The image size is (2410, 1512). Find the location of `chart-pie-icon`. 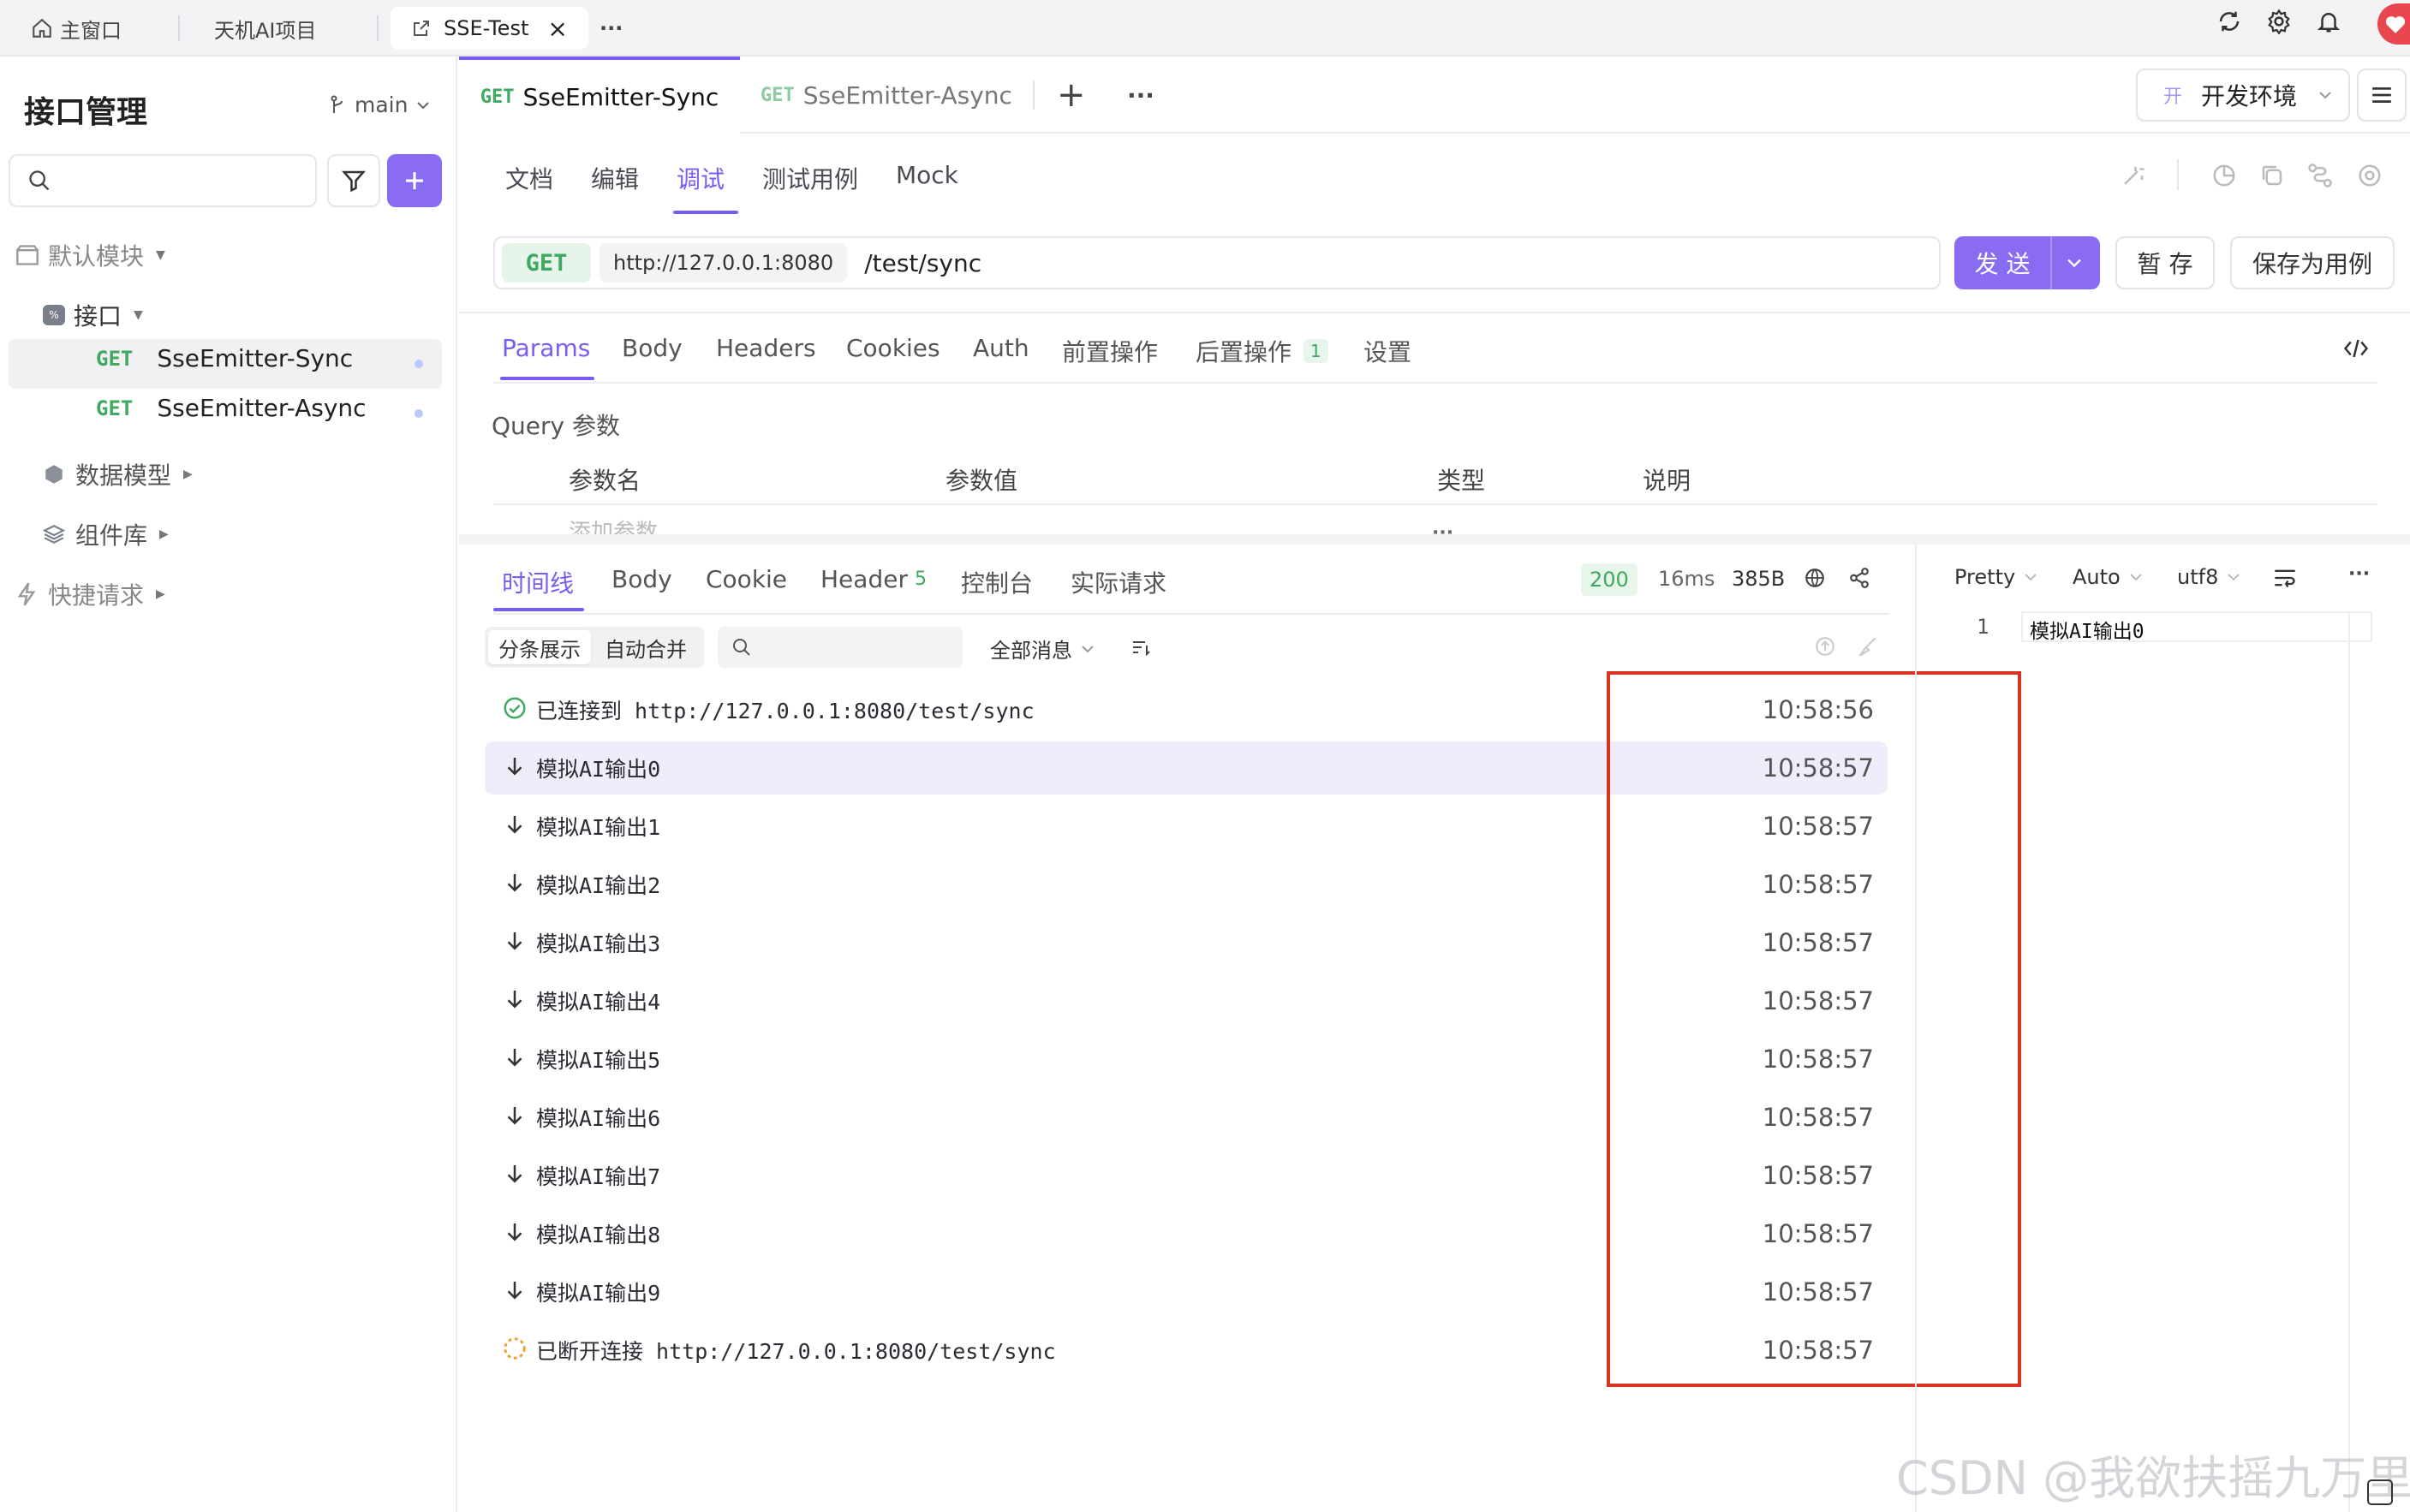

chart-pie-icon is located at coordinates (2224, 175).